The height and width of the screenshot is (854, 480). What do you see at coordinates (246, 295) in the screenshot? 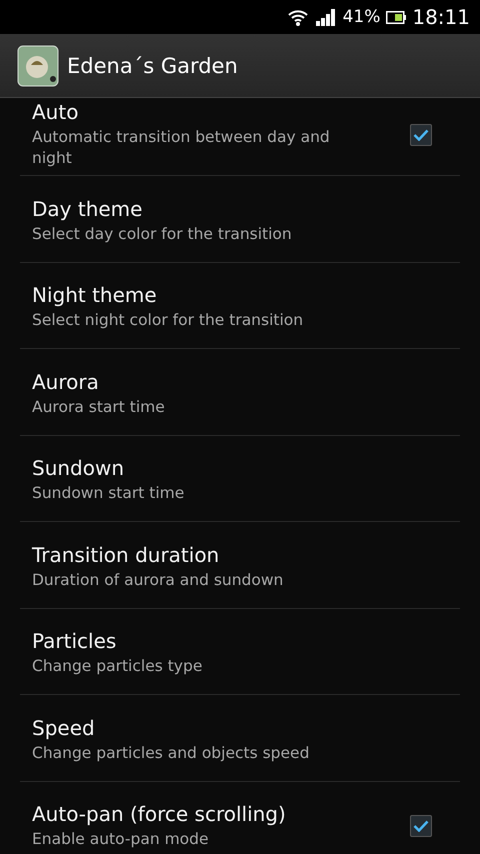
I see `setting-title: Night theme` at bounding box center [246, 295].